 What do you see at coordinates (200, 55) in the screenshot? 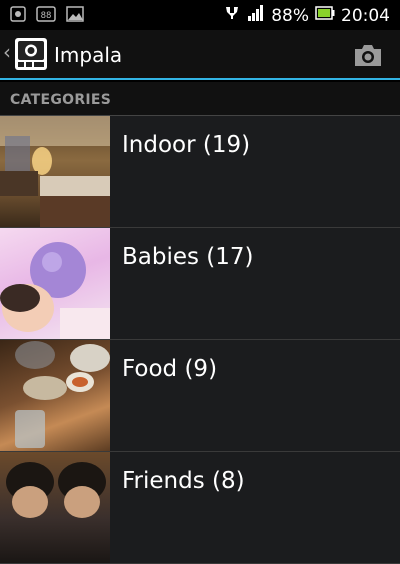
I see `action-bar: ‹ Impala` at bounding box center [200, 55].